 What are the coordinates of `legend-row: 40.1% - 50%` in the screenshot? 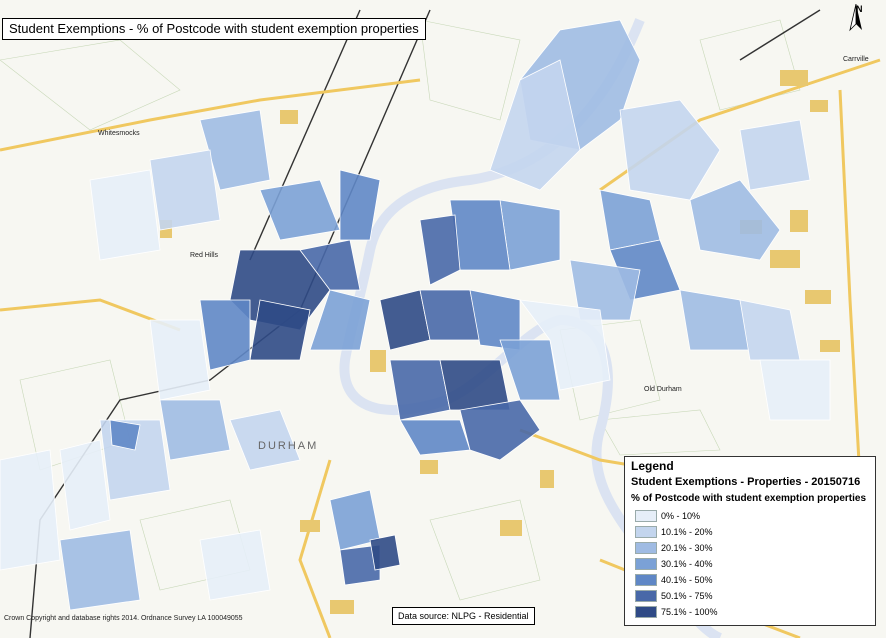 It's located at (753, 580).